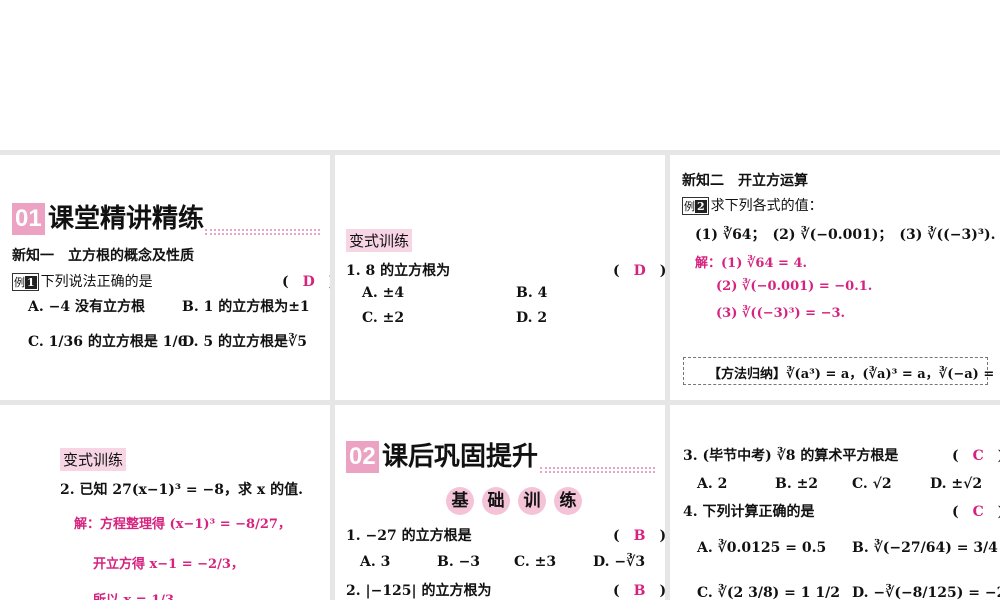 Image resolution: width=1000 pixels, height=600 pixels. What do you see at coordinates (751, 263) in the screenshot?
I see `solution-line-1: 解：(1) ∛64 = 4.` at bounding box center [751, 263].